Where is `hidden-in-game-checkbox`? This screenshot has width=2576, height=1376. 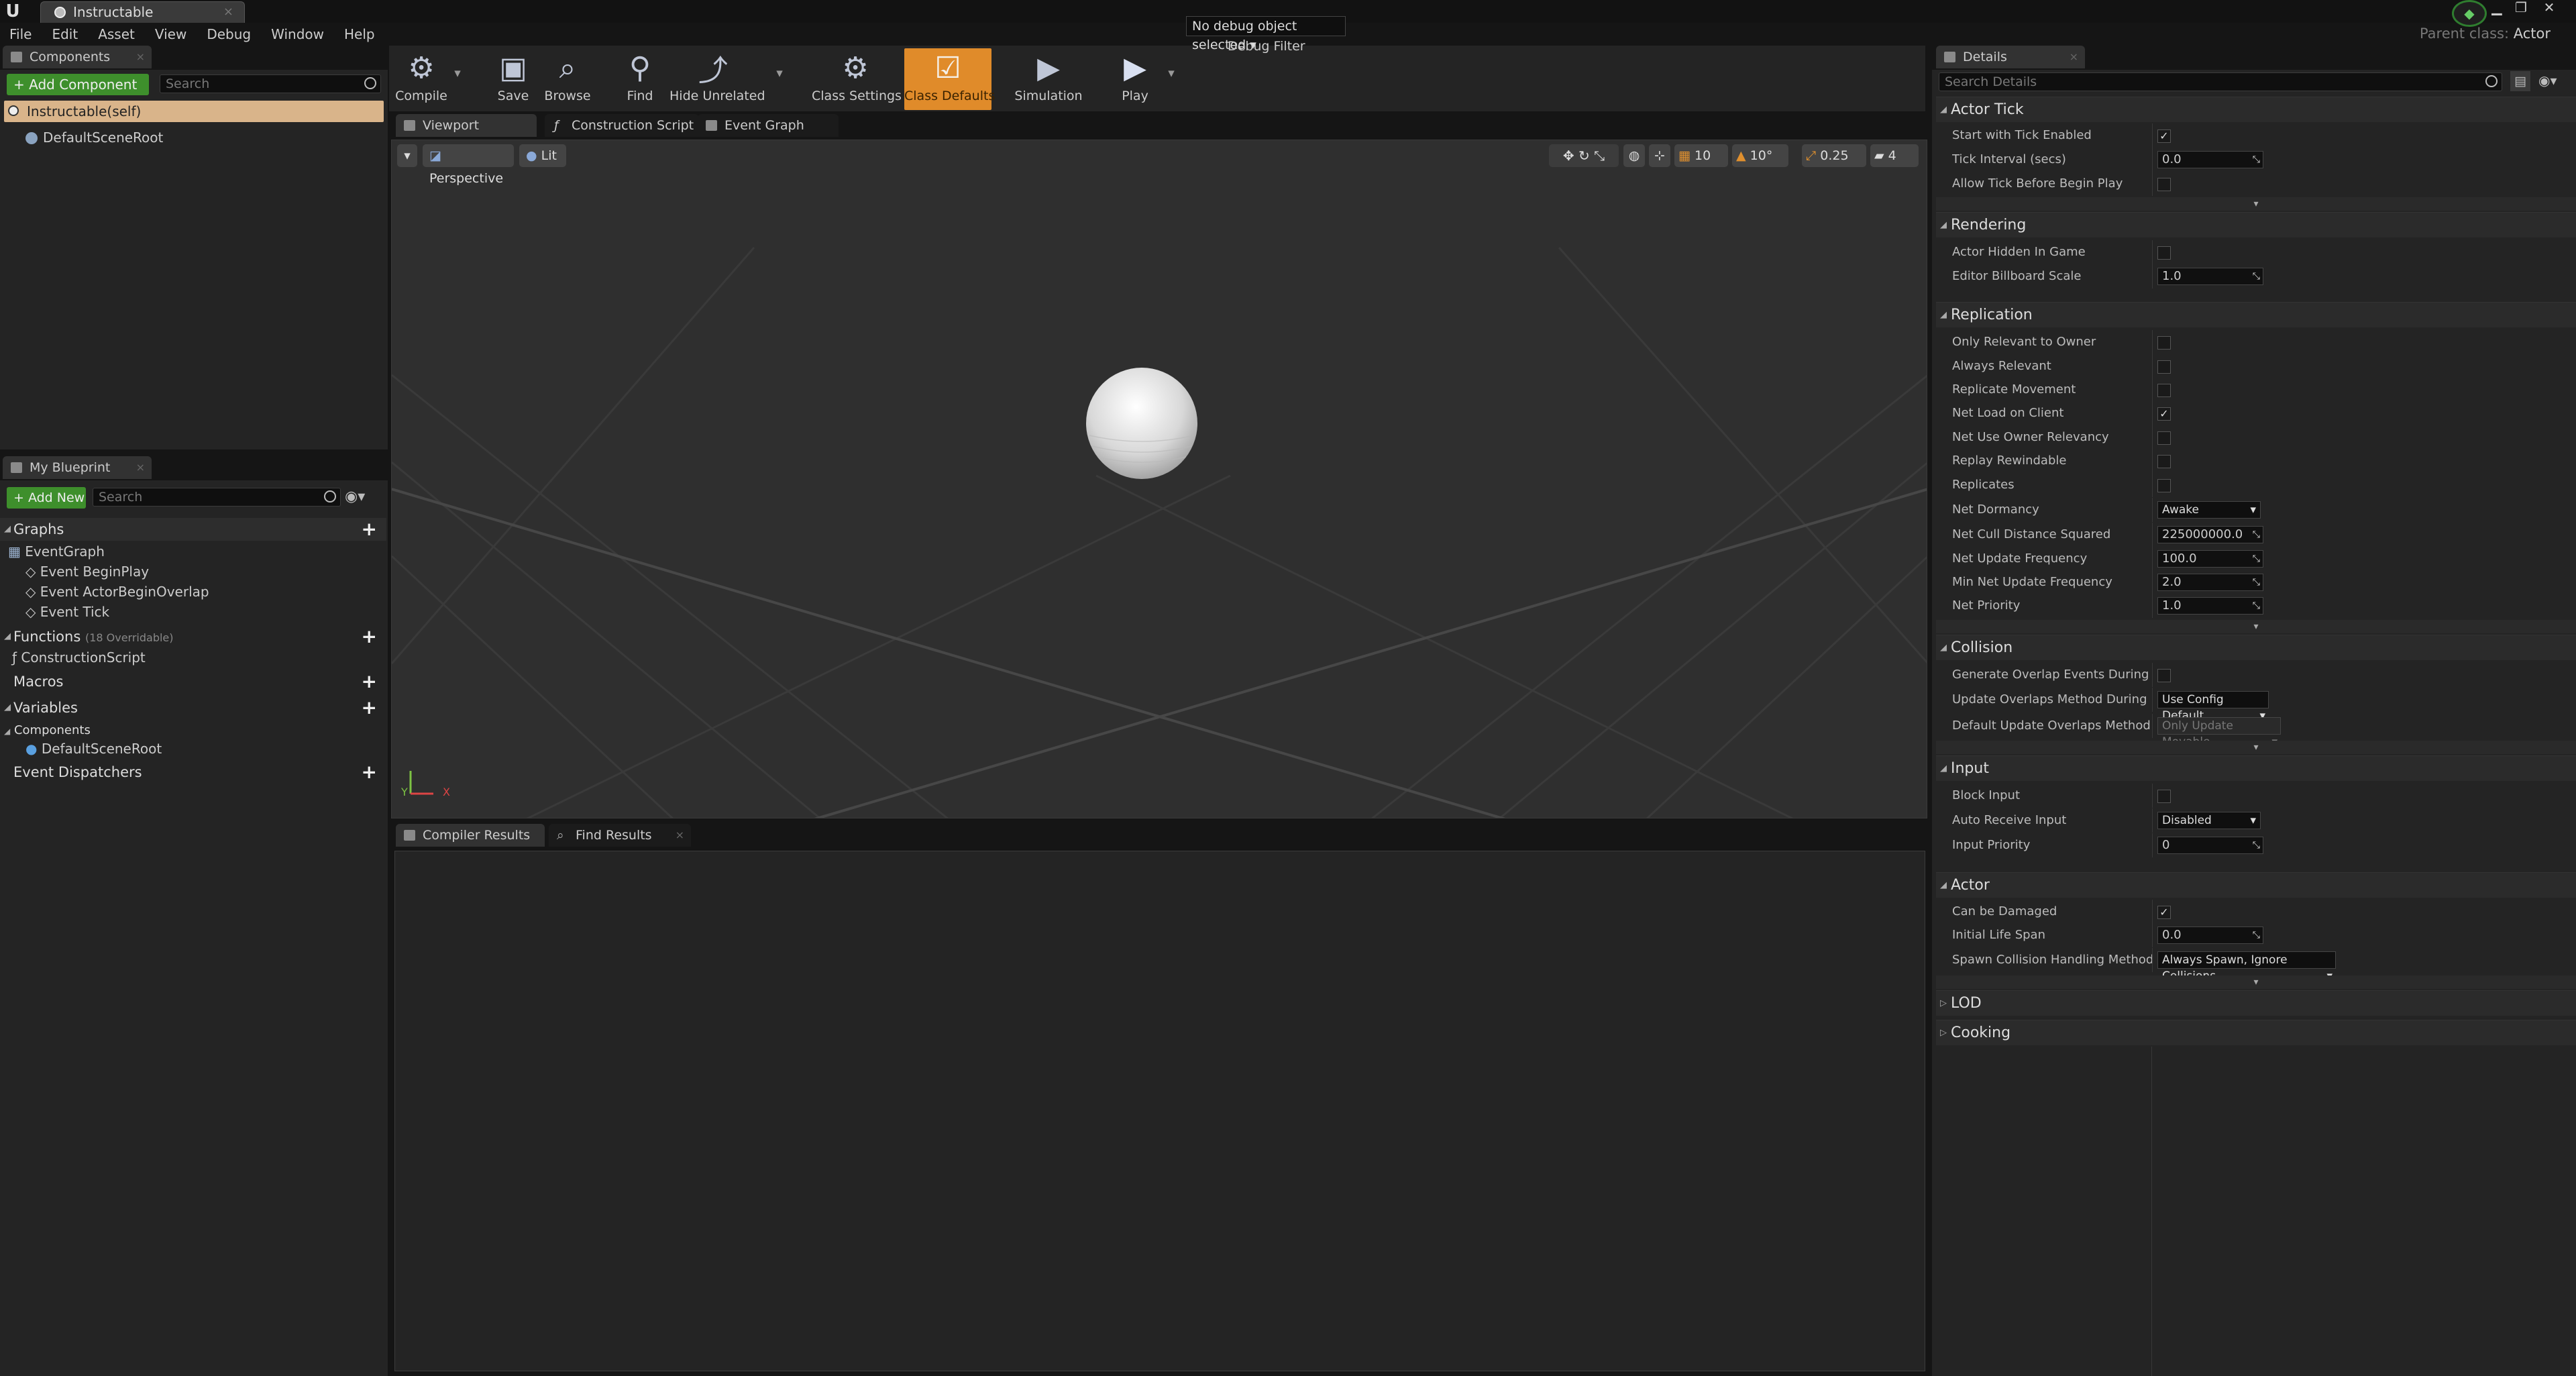 hidden-in-game-checkbox is located at coordinates (2164, 253).